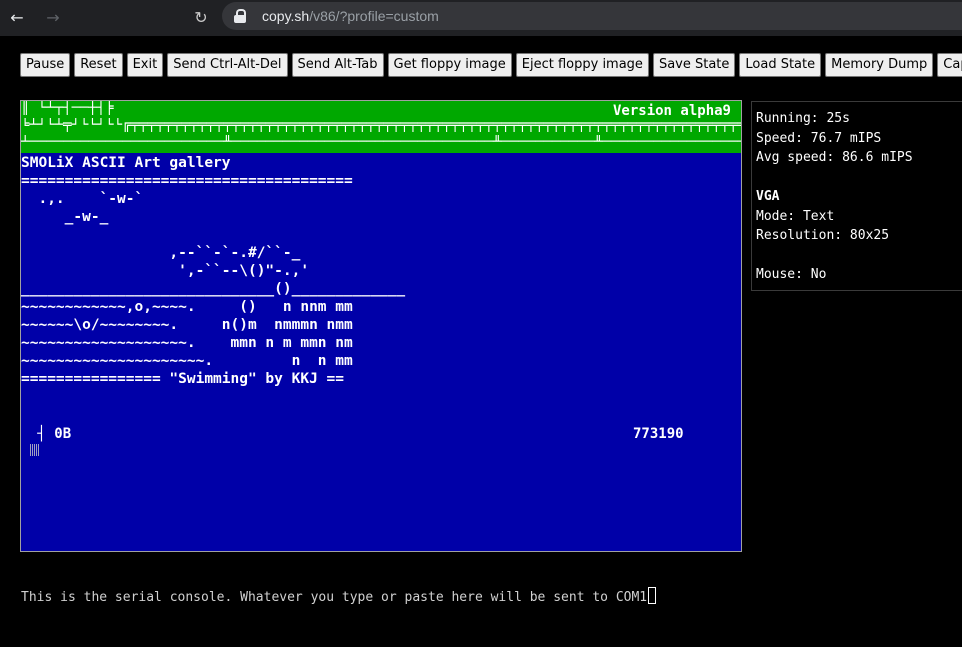  What do you see at coordinates (126, 163) in the screenshot?
I see `art-line: SMOLiX ASCII Art gallery` at bounding box center [126, 163].